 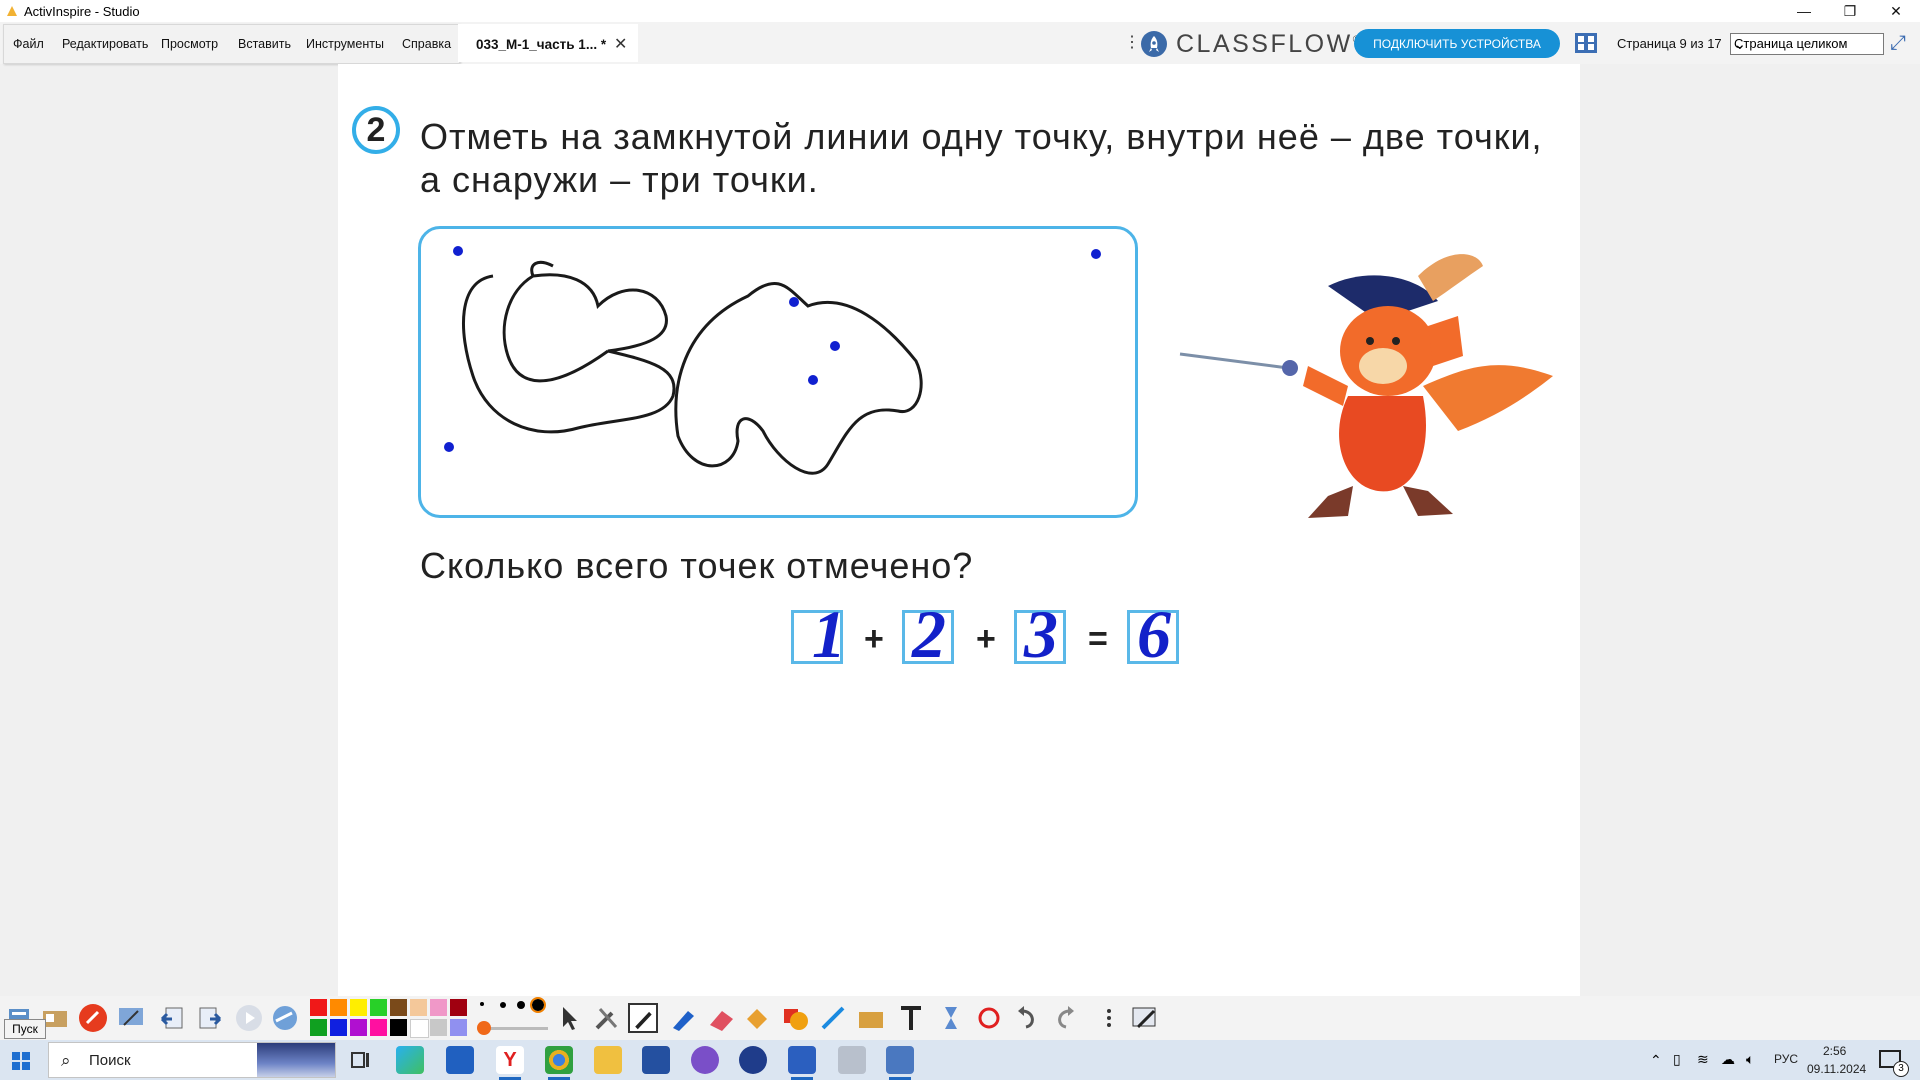 What do you see at coordinates (345, 44) in the screenshot?
I see `menu-tools: Инструменты` at bounding box center [345, 44].